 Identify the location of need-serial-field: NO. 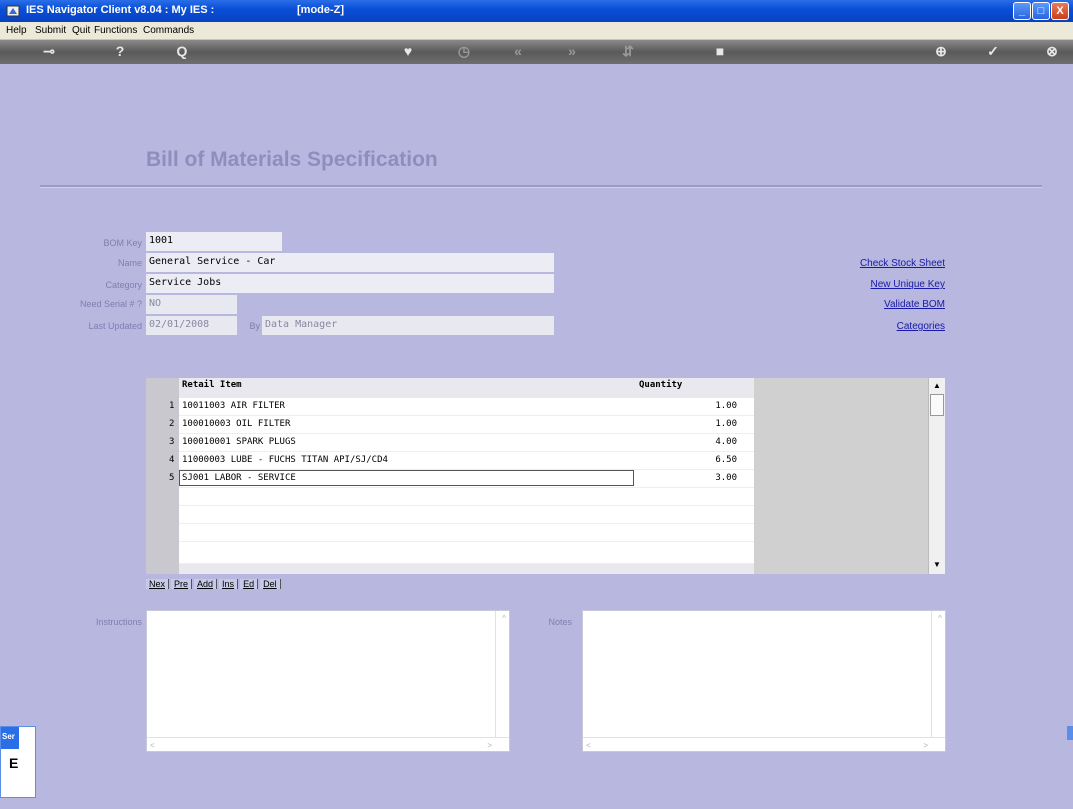
(191, 304).